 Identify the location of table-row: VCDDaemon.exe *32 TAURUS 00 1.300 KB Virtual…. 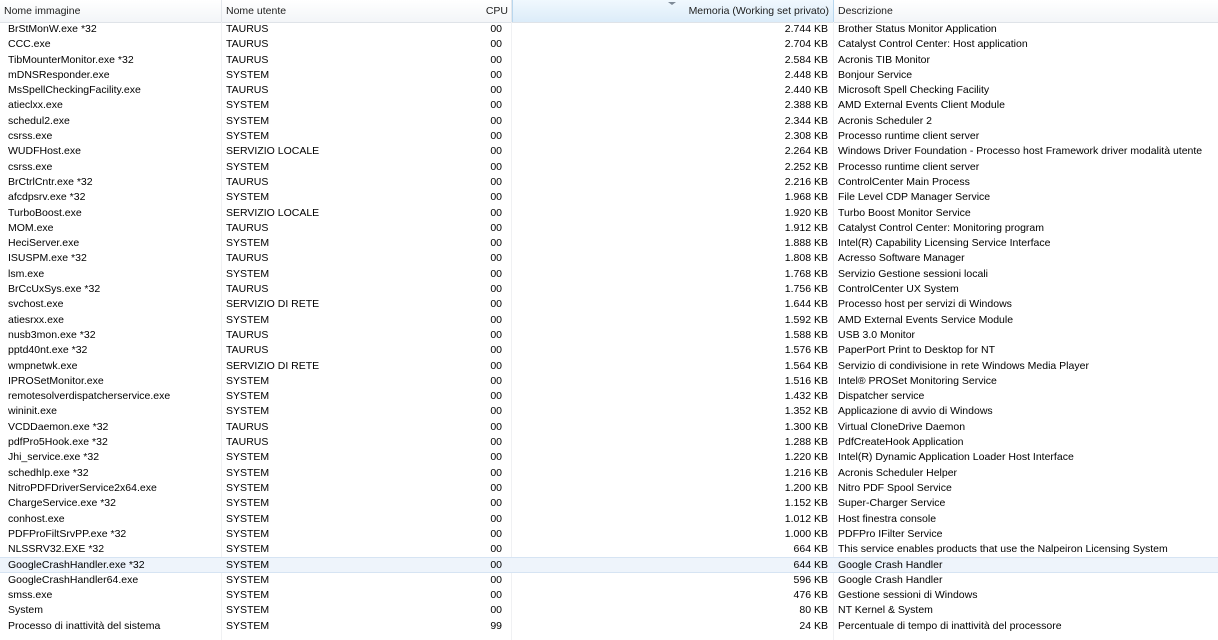
(609, 427).